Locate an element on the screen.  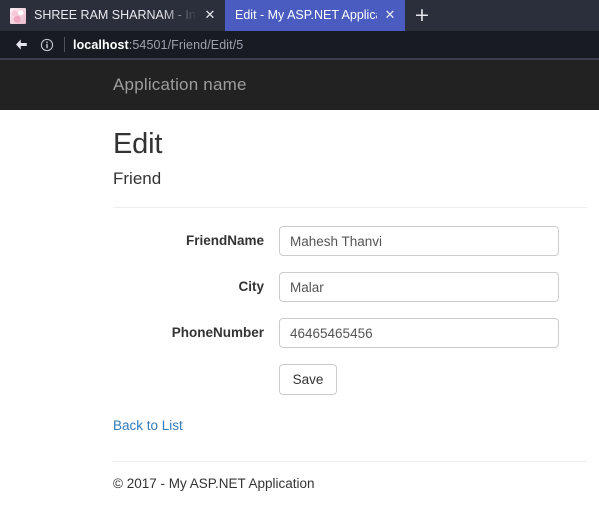
back-arrow-icon is located at coordinates (21, 45).